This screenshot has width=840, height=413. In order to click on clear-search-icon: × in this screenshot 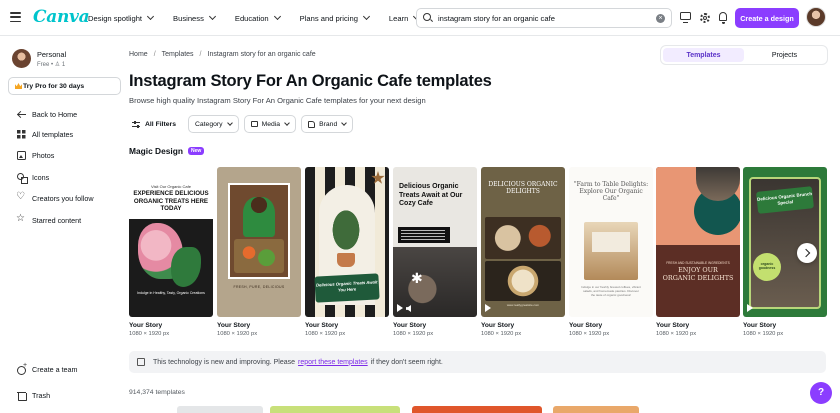, I will do `click(660, 18)`.